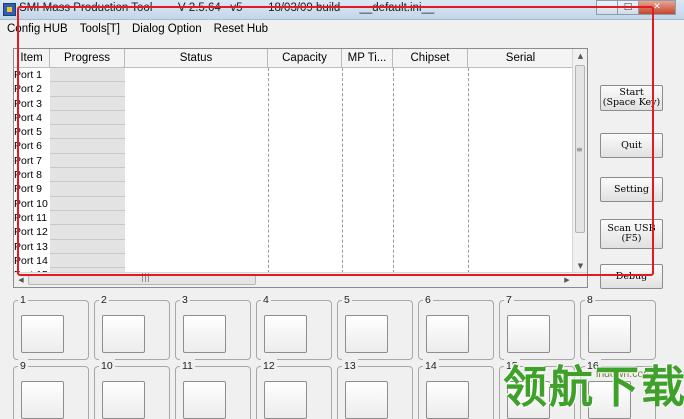 The image size is (684, 419). Describe the element at coordinates (631, 276) in the screenshot. I see `debug-button: Debug` at that location.